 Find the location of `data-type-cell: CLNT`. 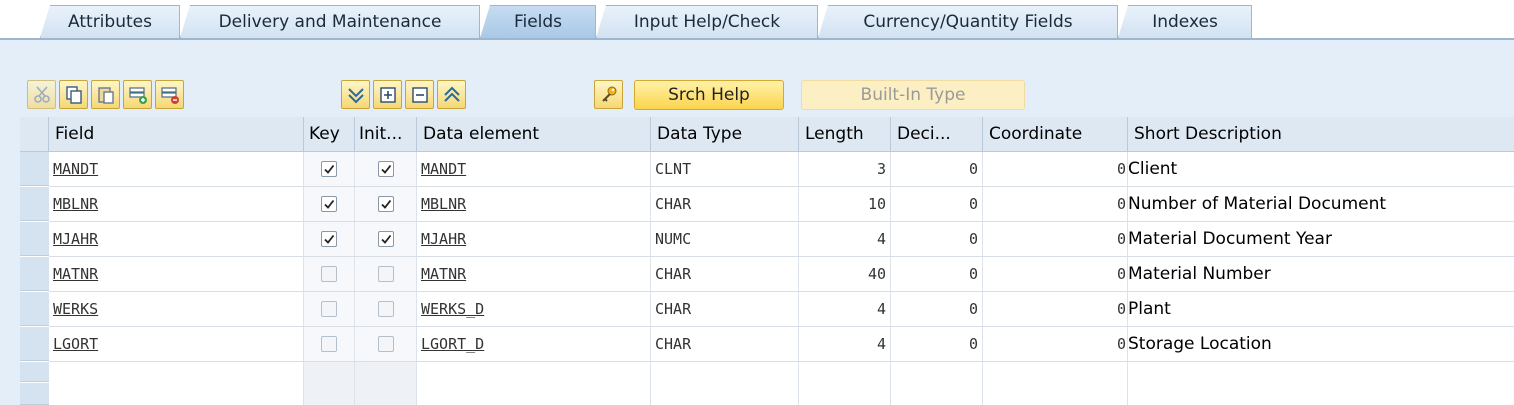

data-type-cell: CLNT is located at coordinates (725, 169).